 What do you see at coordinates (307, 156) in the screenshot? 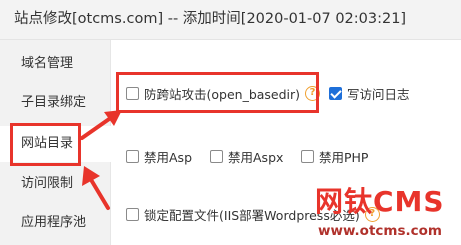
I see `disable-php-checkbox` at bounding box center [307, 156].